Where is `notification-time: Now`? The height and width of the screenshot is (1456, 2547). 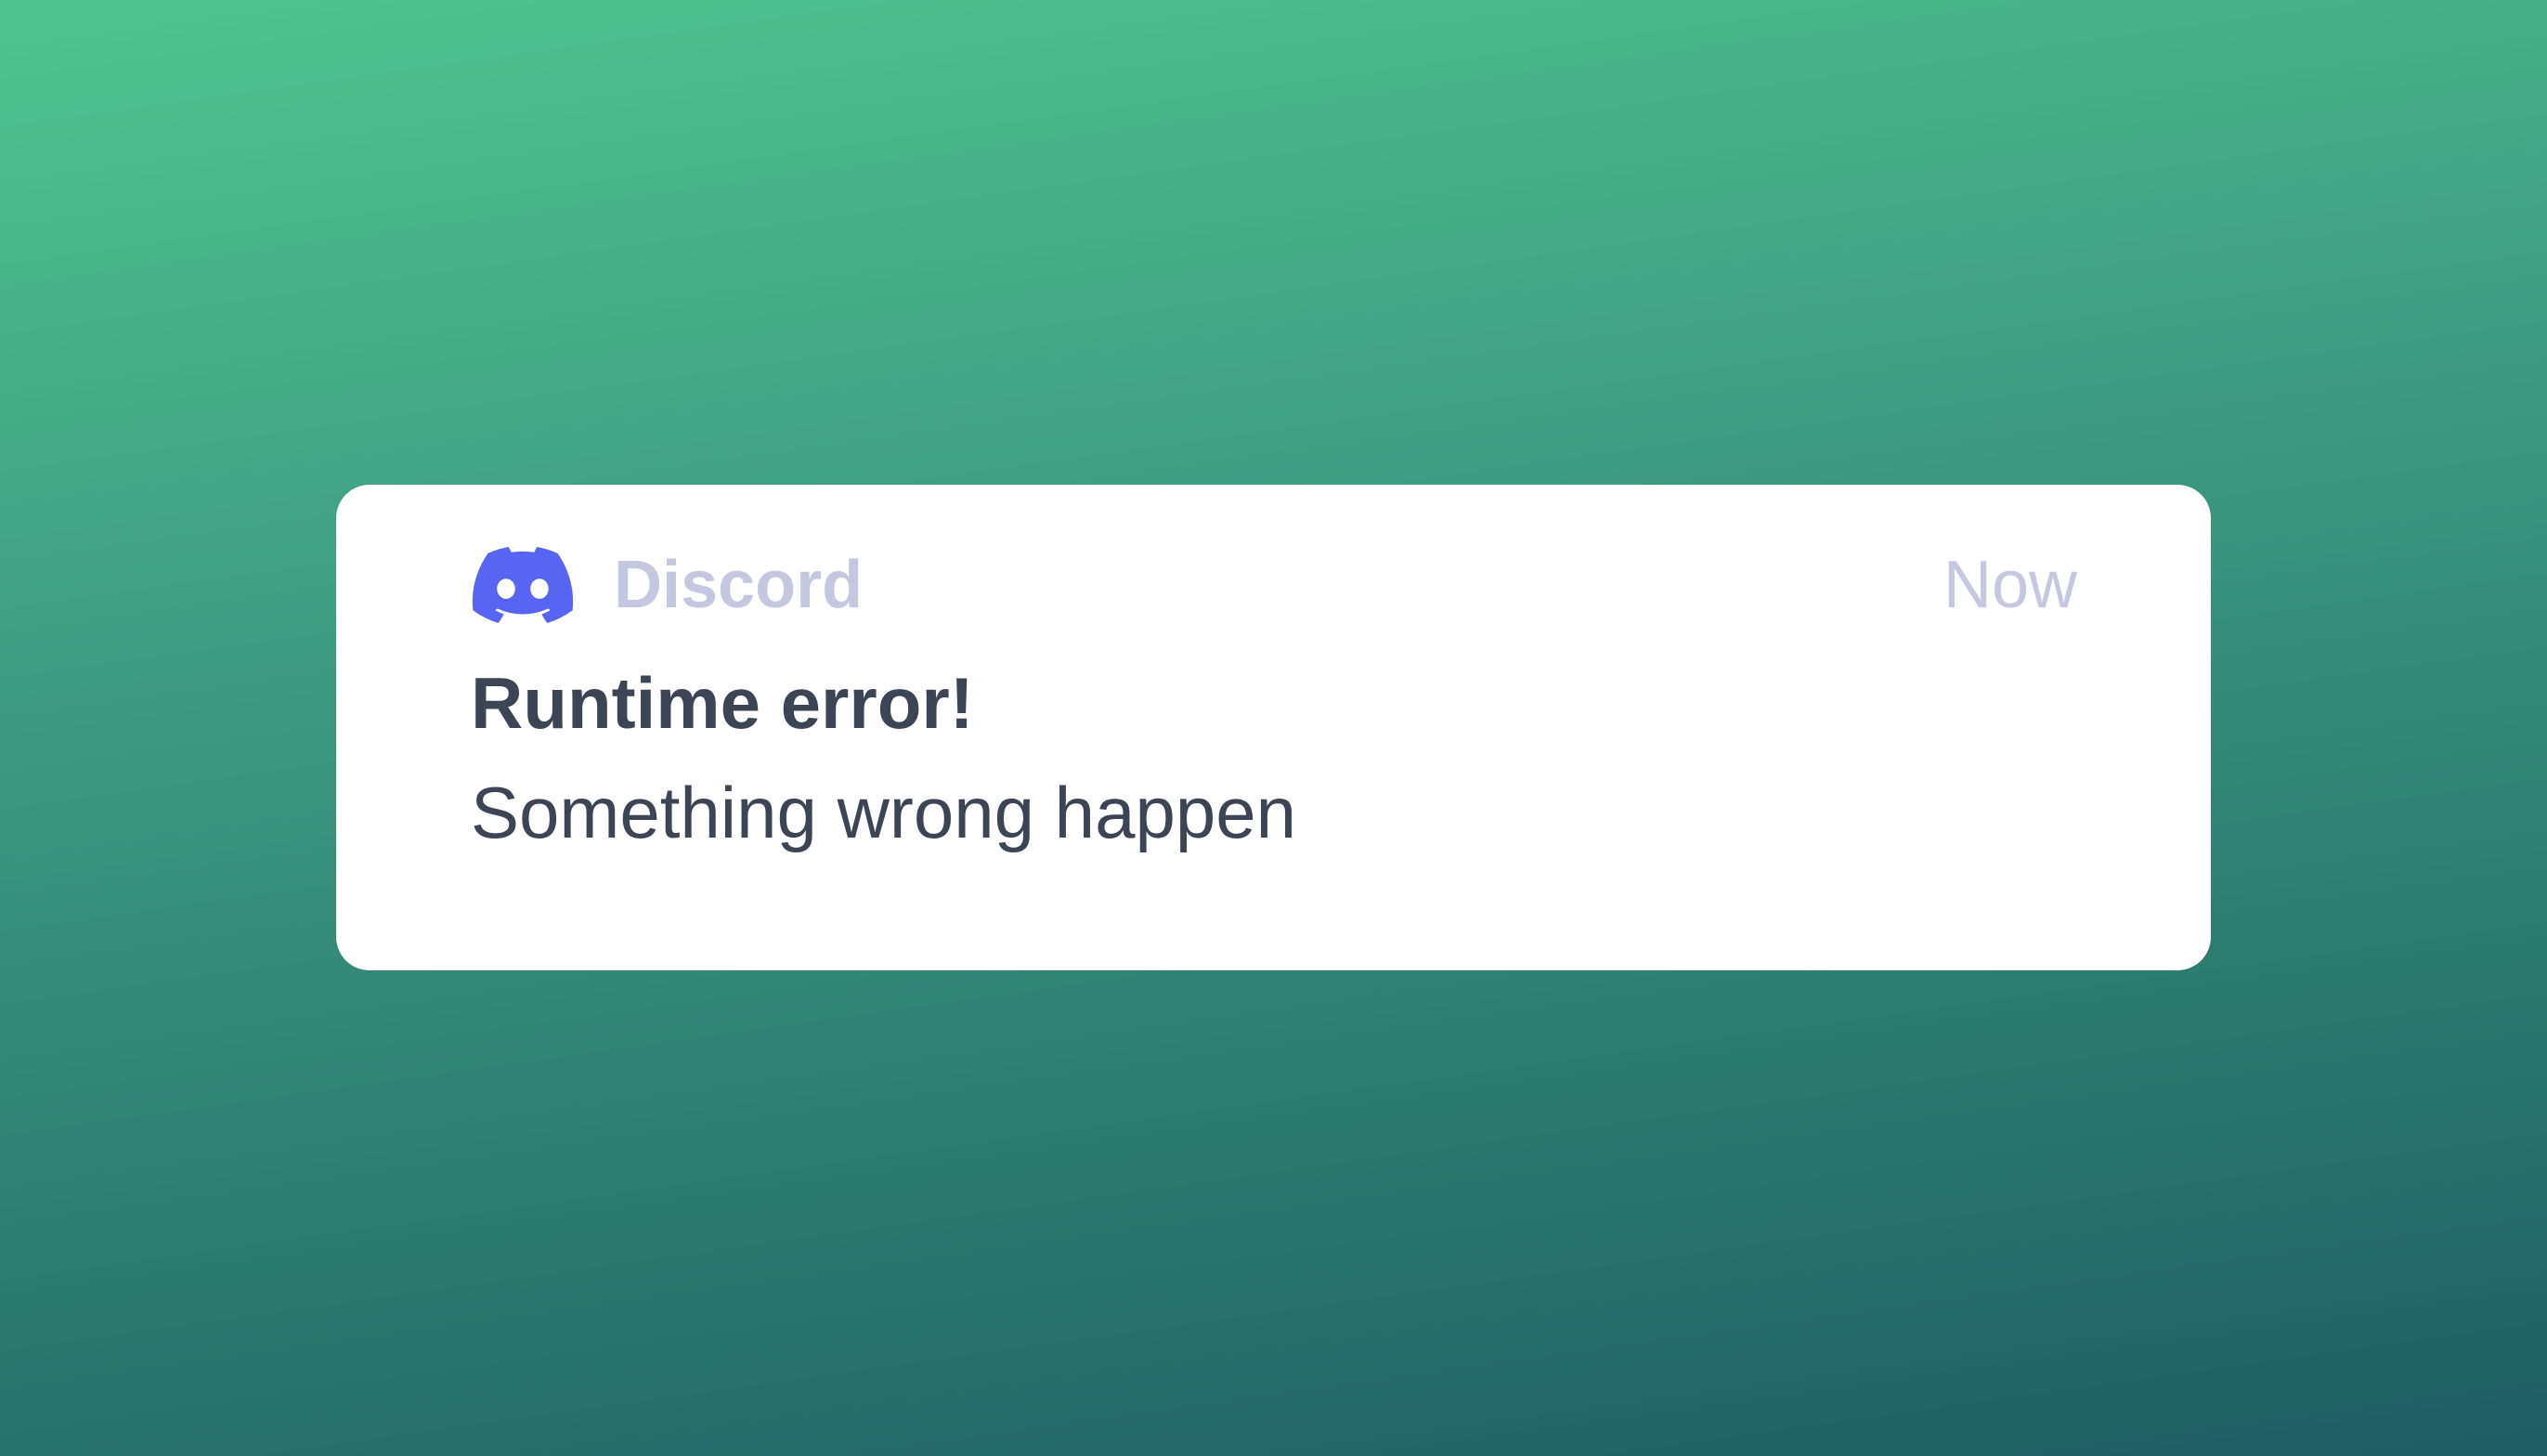 notification-time: Now is located at coordinates (2010, 585).